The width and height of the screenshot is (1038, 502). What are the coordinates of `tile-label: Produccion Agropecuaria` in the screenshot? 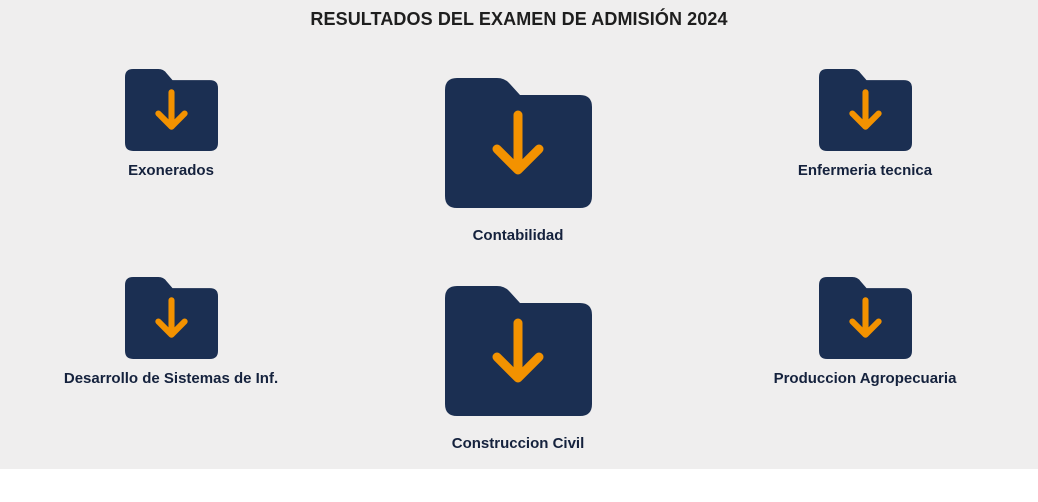 It's located at (865, 378).